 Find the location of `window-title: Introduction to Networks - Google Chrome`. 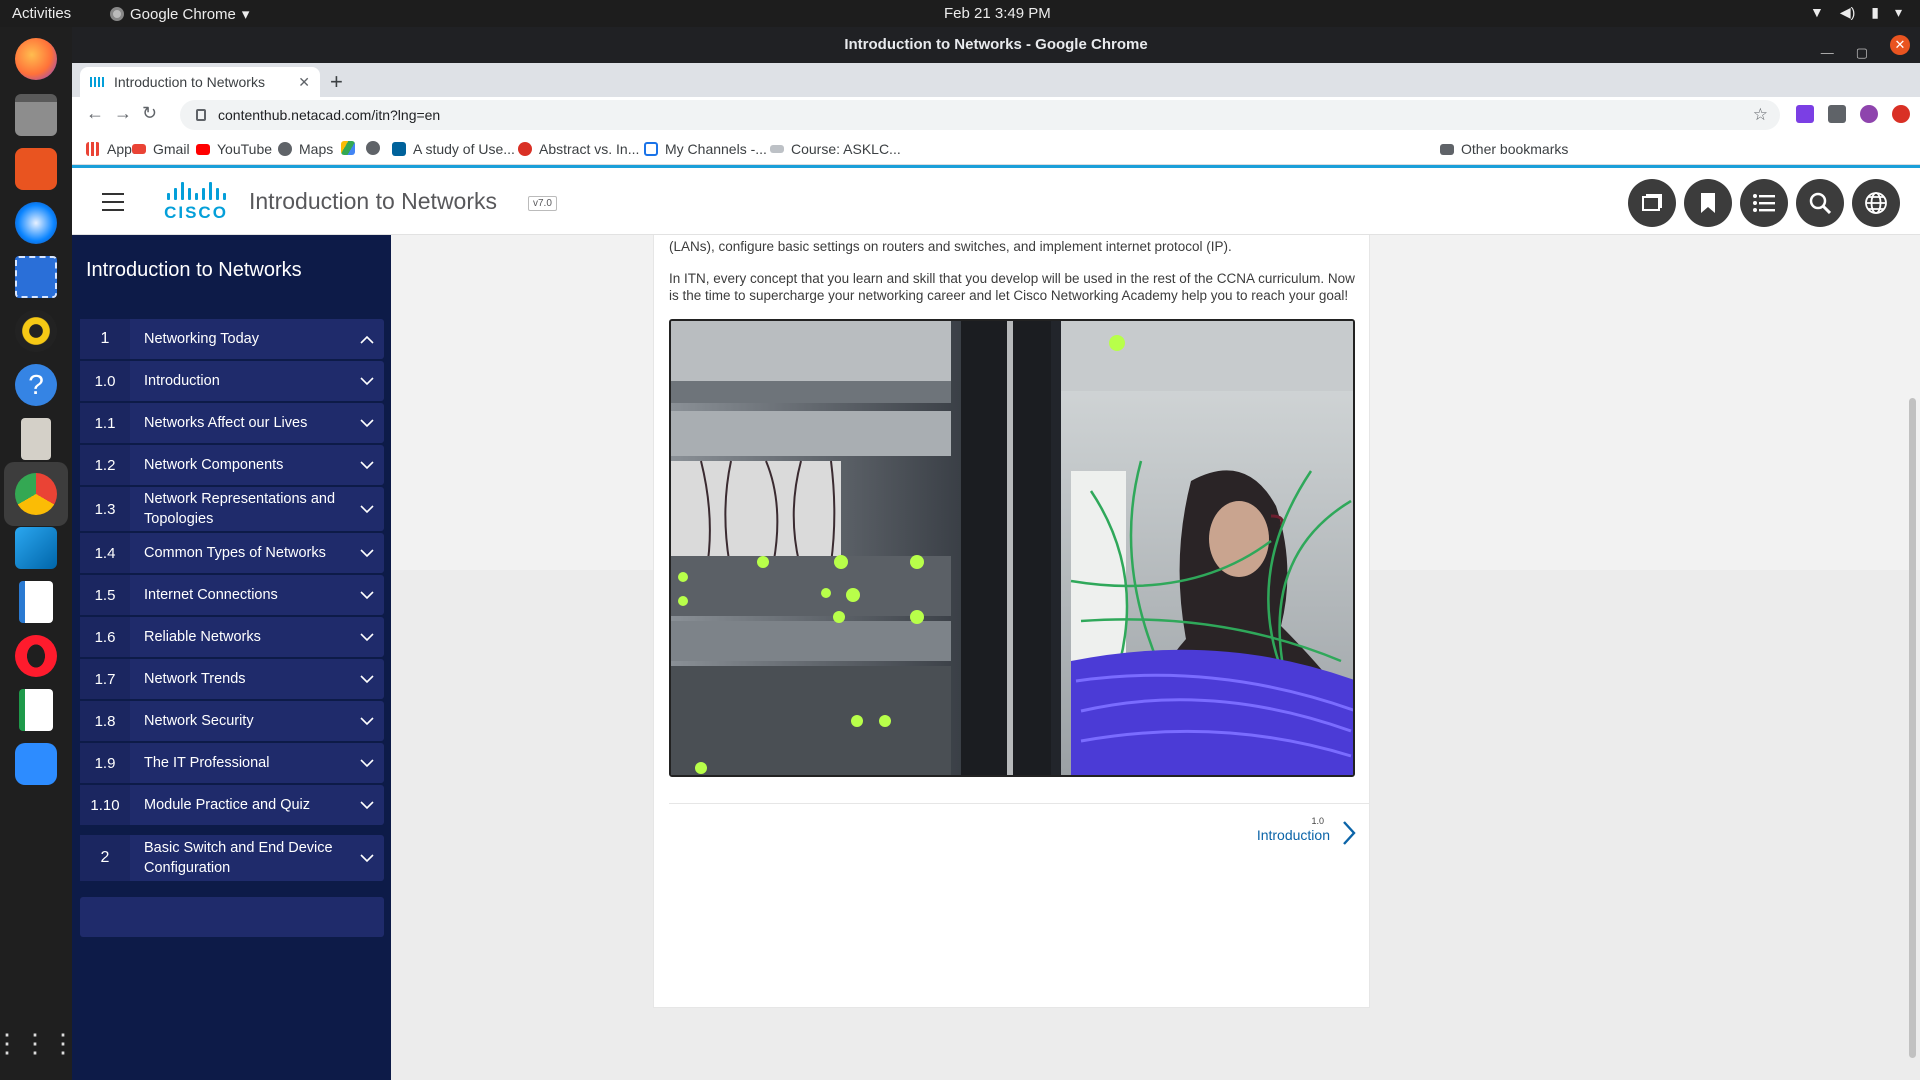

window-title: Introduction to Networks - Google Chrome is located at coordinates (996, 44).